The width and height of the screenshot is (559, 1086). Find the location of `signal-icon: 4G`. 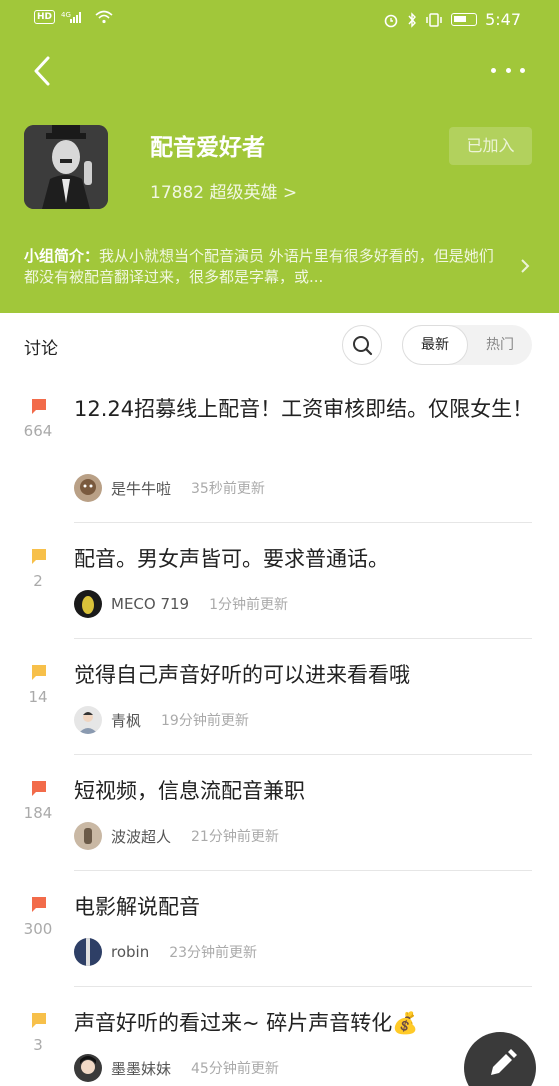

signal-icon: 4G is located at coordinates (71, 17).